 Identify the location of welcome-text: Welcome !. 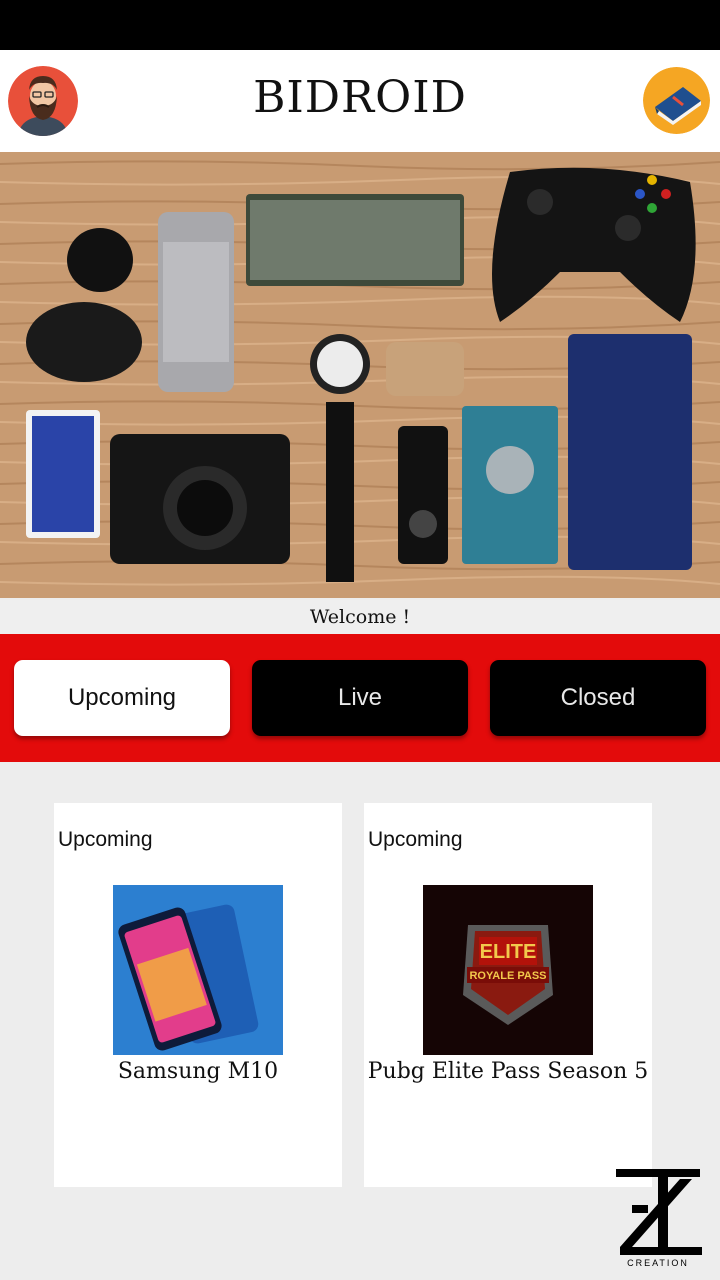
(360, 617).